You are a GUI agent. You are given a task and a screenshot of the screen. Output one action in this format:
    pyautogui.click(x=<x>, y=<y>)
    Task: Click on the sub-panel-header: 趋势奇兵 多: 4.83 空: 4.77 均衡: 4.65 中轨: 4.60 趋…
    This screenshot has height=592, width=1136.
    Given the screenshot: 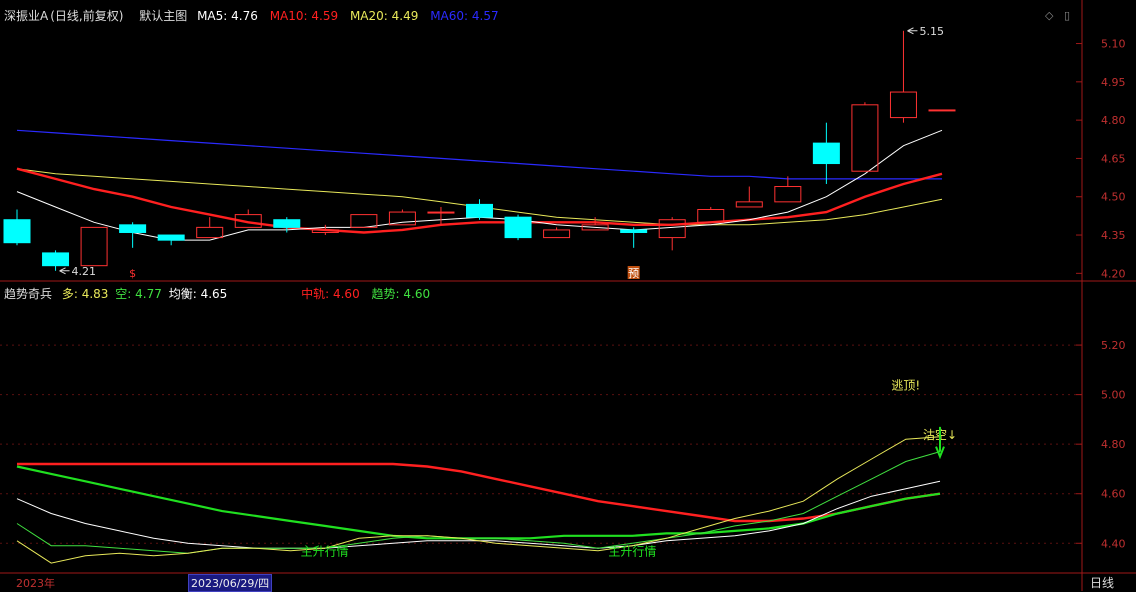 What is the action you would take?
    pyautogui.click(x=220, y=293)
    